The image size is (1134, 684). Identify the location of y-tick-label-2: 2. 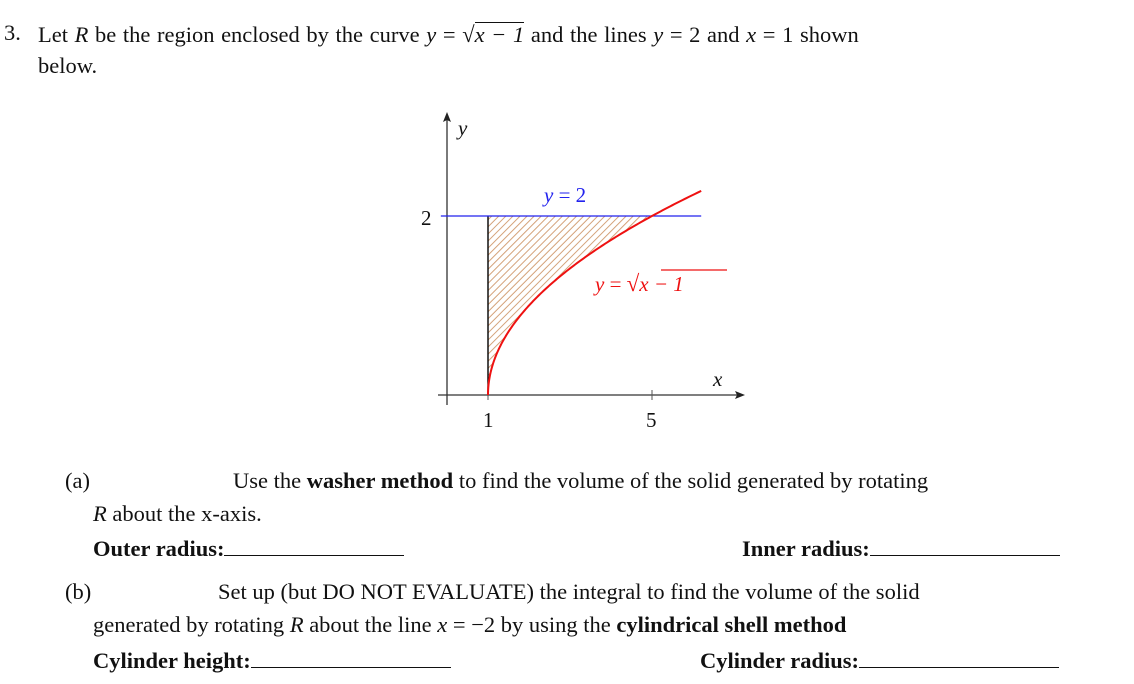
(426, 218).